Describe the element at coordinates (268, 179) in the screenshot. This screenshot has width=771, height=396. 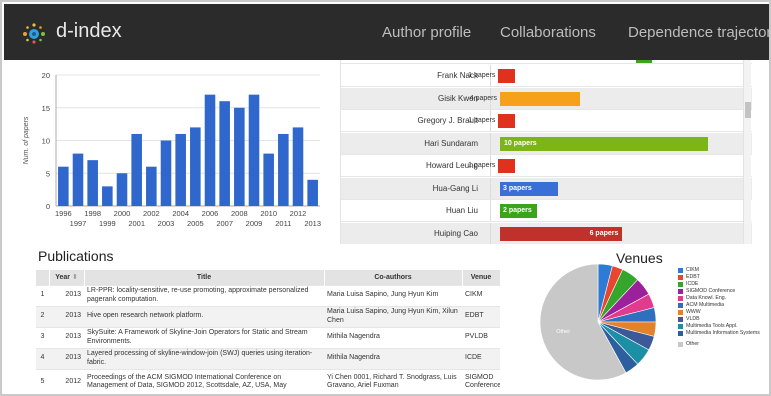
I see `bar-2010` at that location.